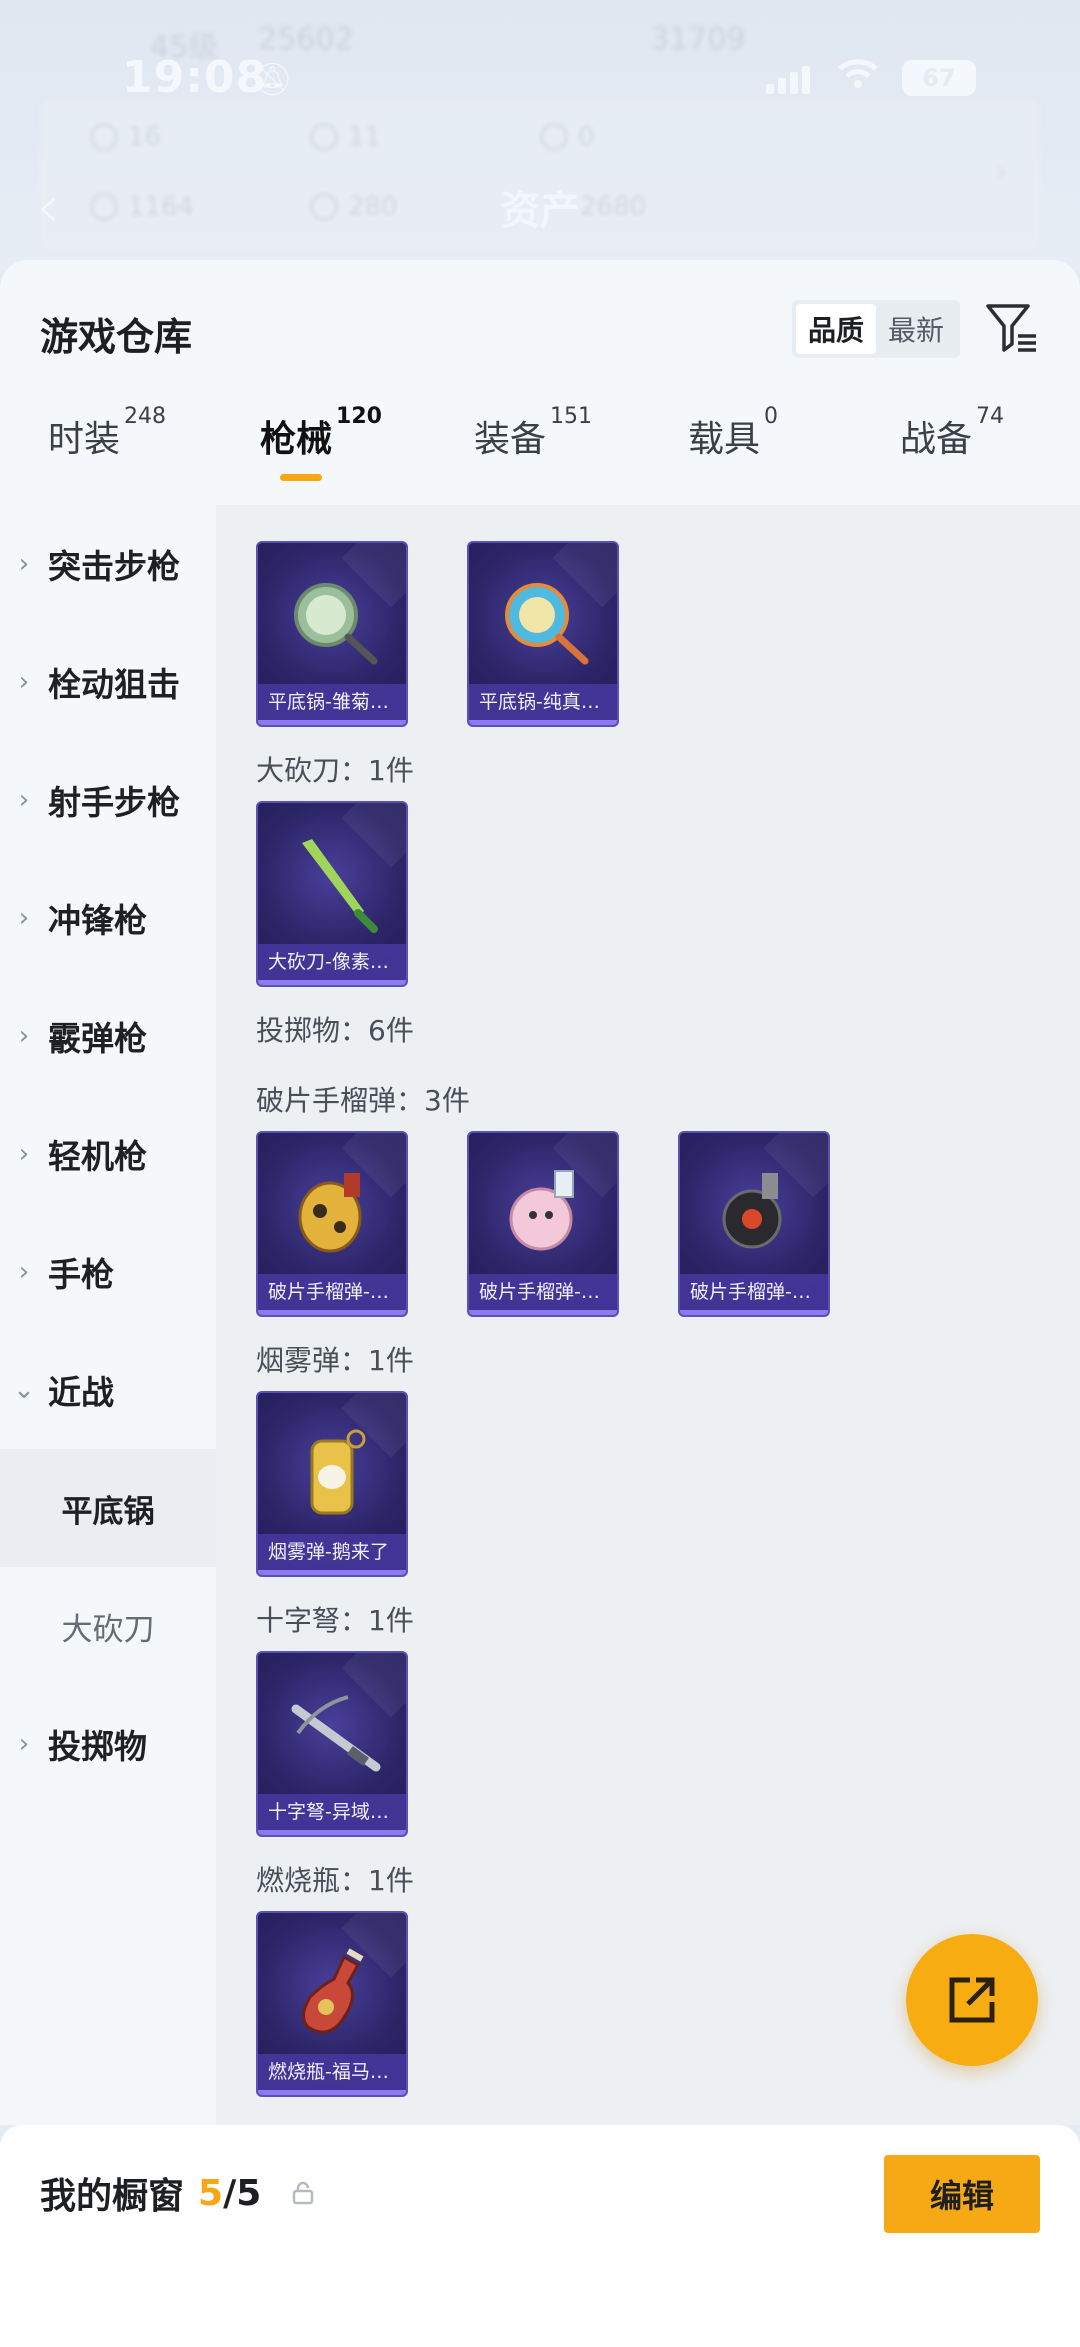 The width and height of the screenshot is (1080, 2347). What do you see at coordinates (335, 1620) in the screenshot?
I see `group-label-crossbow: 十字弩：1件` at bounding box center [335, 1620].